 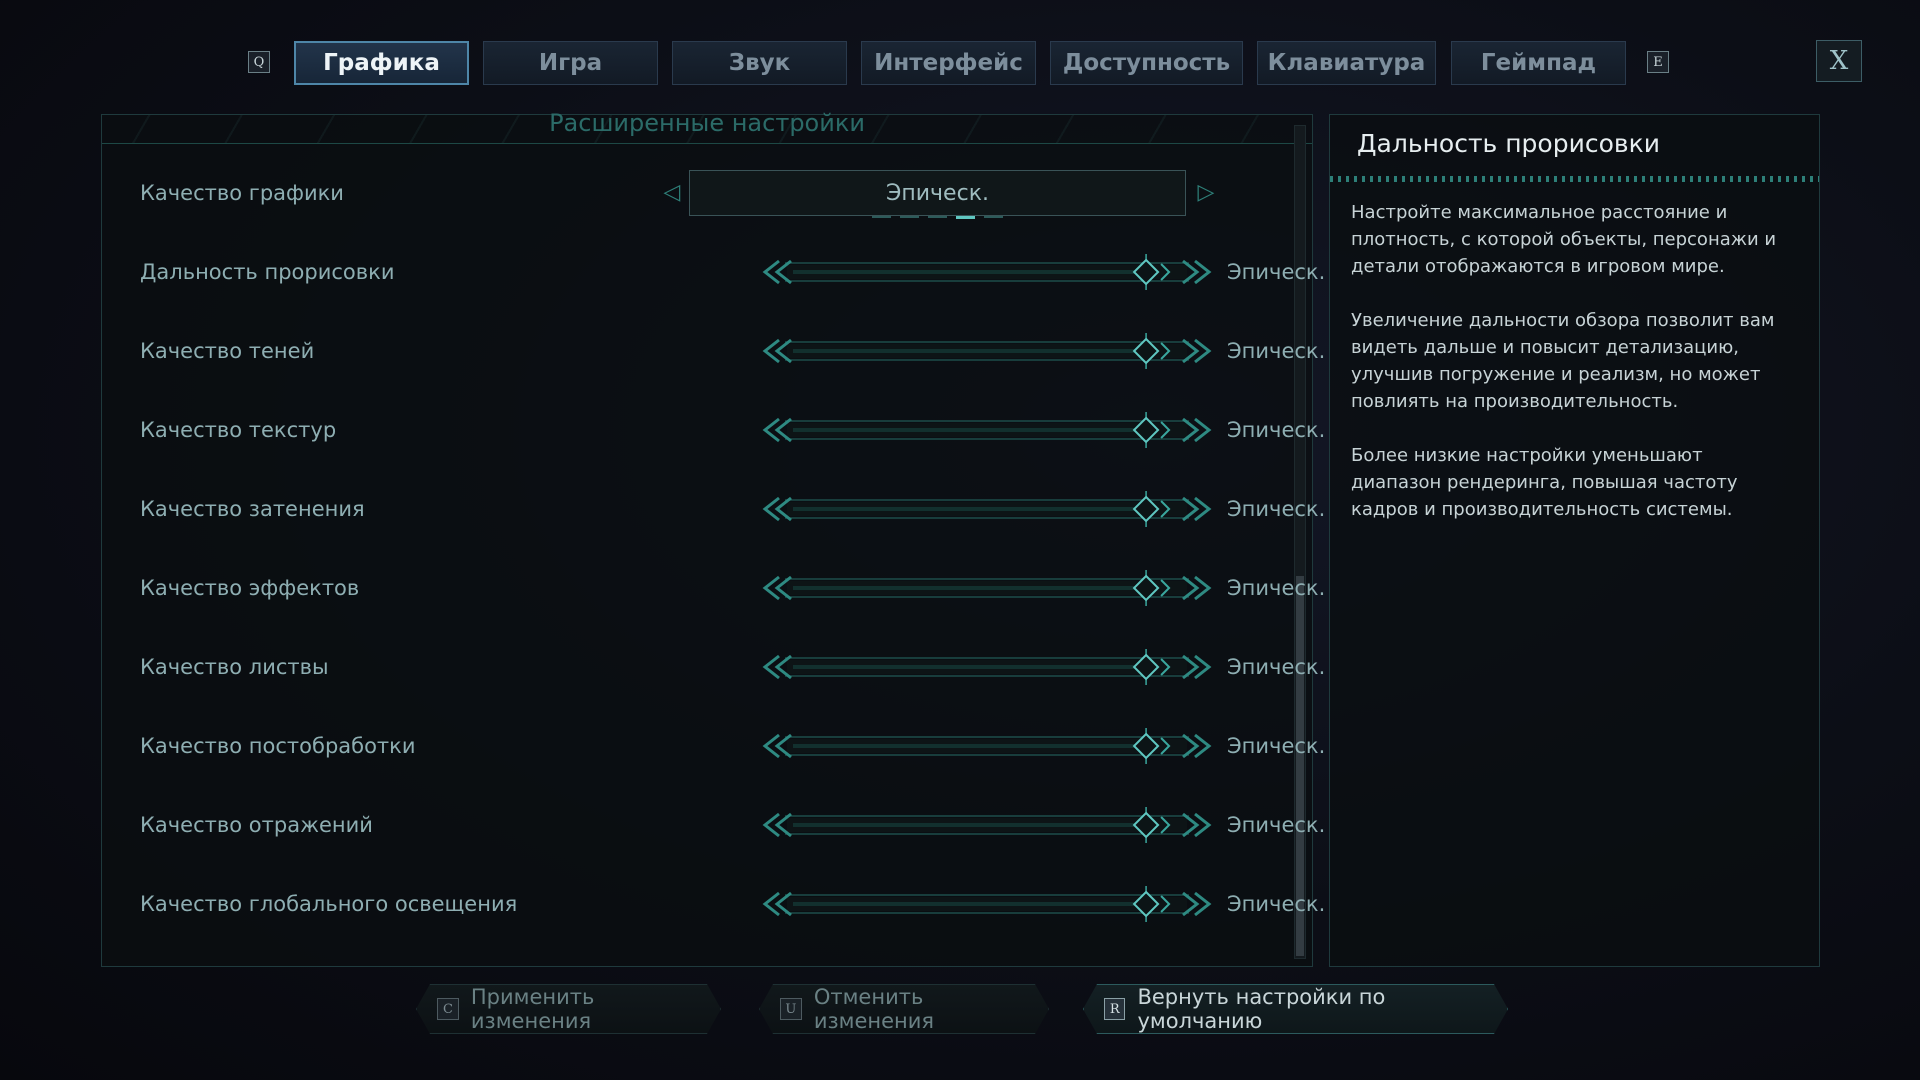 I want to click on apply-label: Применить изменения, so click(x=532, y=1009).